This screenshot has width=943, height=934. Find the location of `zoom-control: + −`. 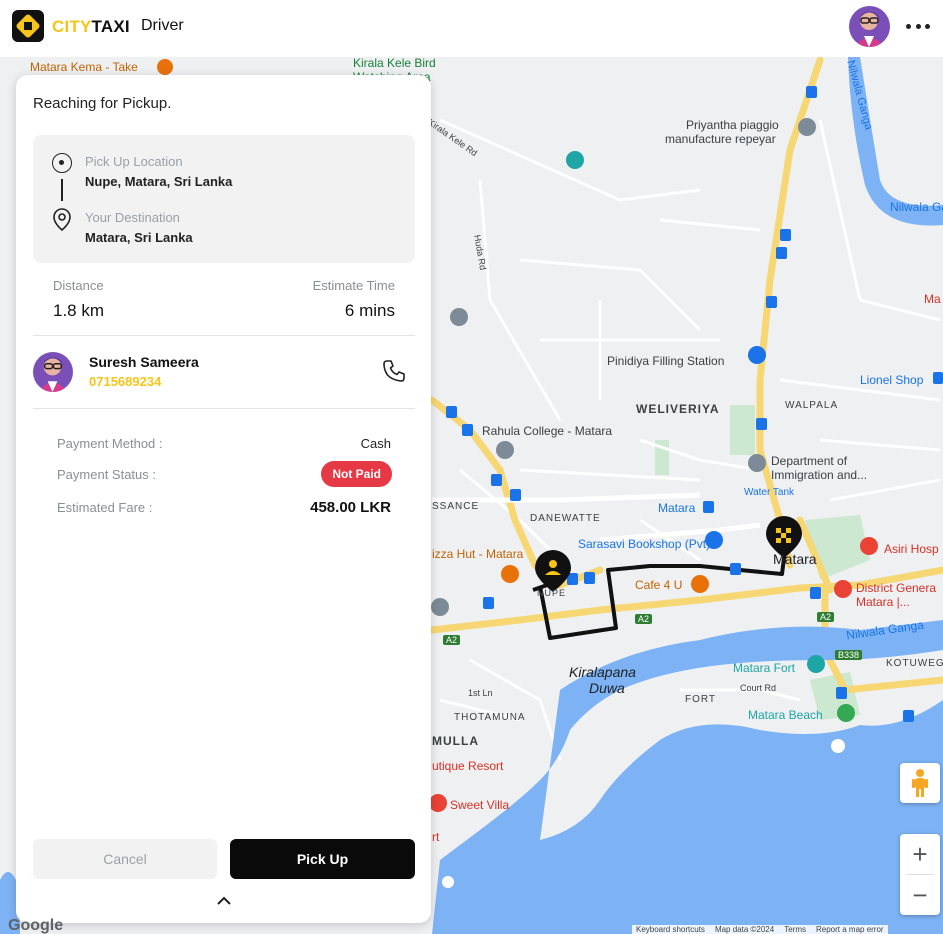

zoom-control: + − is located at coordinates (920, 874).